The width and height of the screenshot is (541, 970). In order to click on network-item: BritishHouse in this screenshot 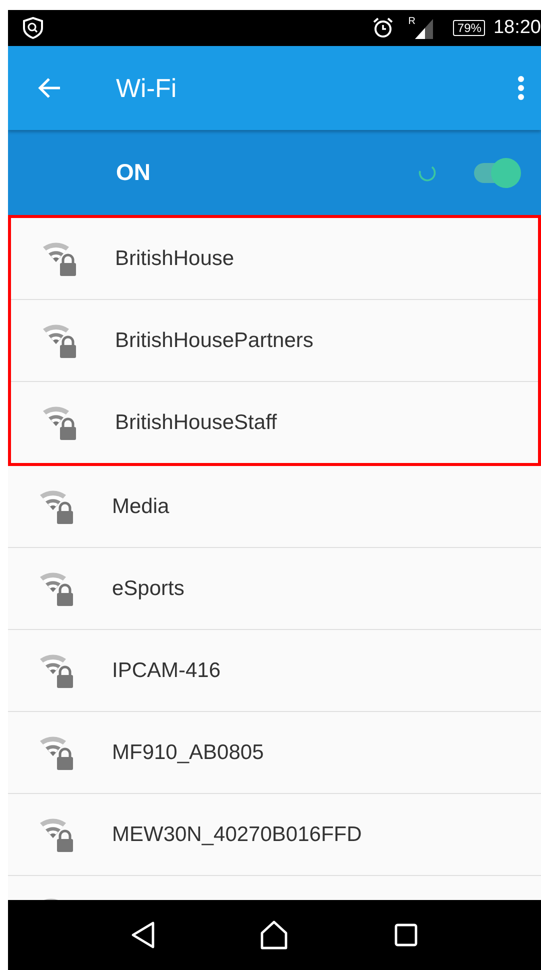, I will do `click(274, 259)`.